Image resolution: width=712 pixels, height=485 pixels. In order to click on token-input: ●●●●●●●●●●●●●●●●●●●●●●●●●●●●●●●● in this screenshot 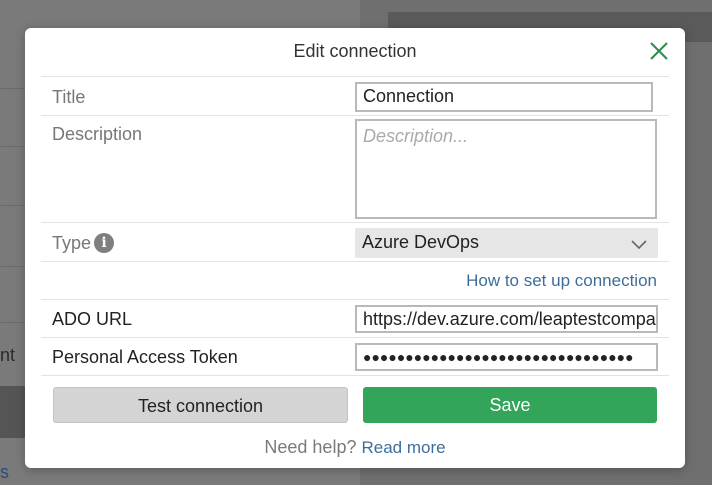, I will do `click(506, 357)`.